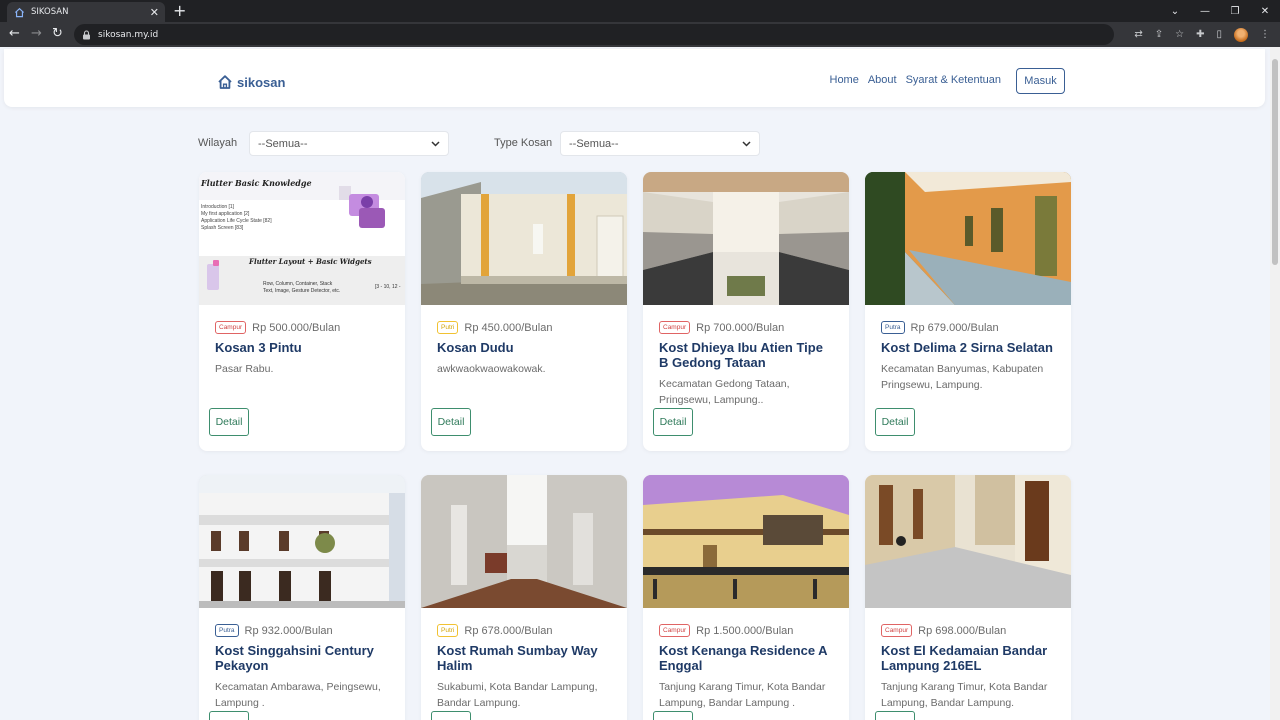 Image resolution: width=1280 pixels, height=720 pixels. I want to click on tab-search-icon: ⌄, so click(1175, 11).